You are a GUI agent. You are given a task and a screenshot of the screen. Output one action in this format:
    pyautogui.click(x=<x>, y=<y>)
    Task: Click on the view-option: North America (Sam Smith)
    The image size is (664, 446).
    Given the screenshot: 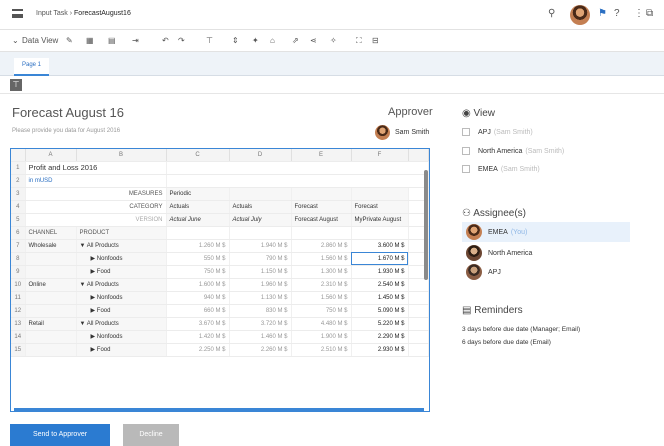 What is the action you would take?
    pyautogui.click(x=513, y=151)
    